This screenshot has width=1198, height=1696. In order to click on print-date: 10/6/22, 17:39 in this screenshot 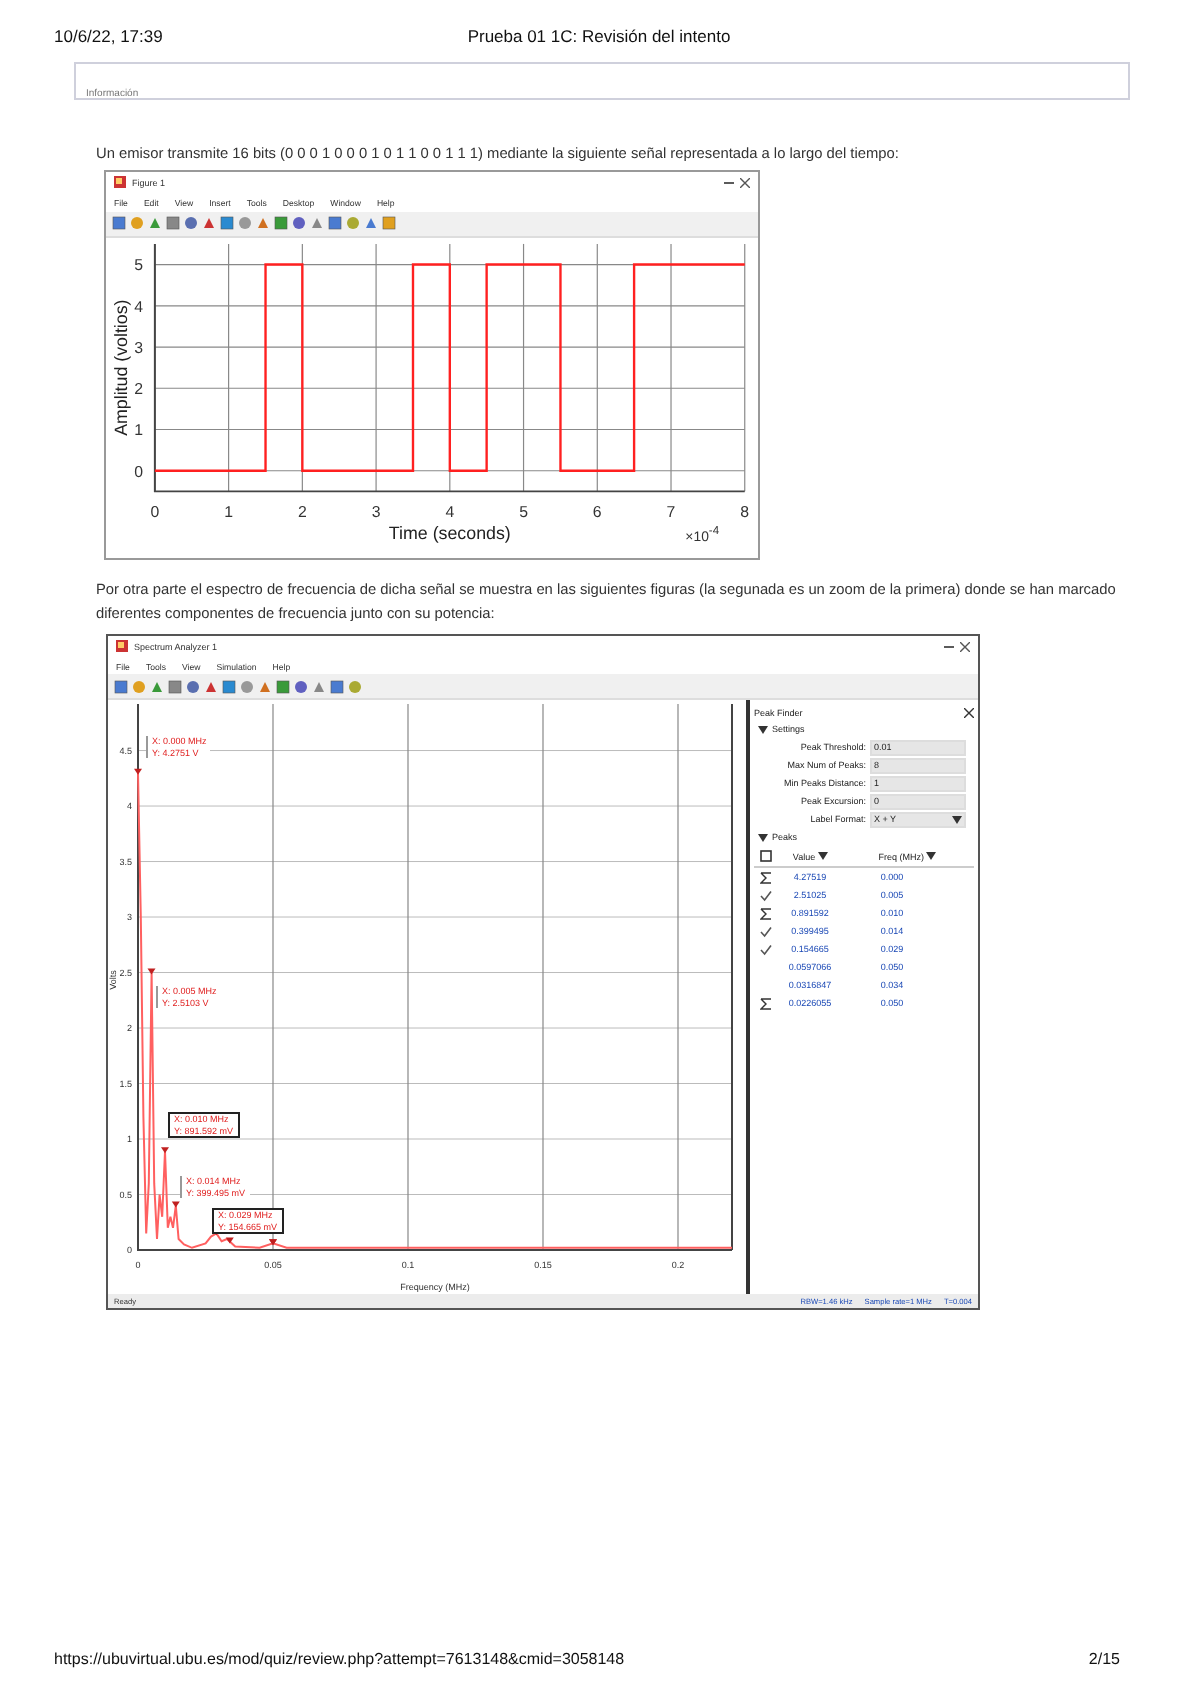, I will do `click(108, 38)`.